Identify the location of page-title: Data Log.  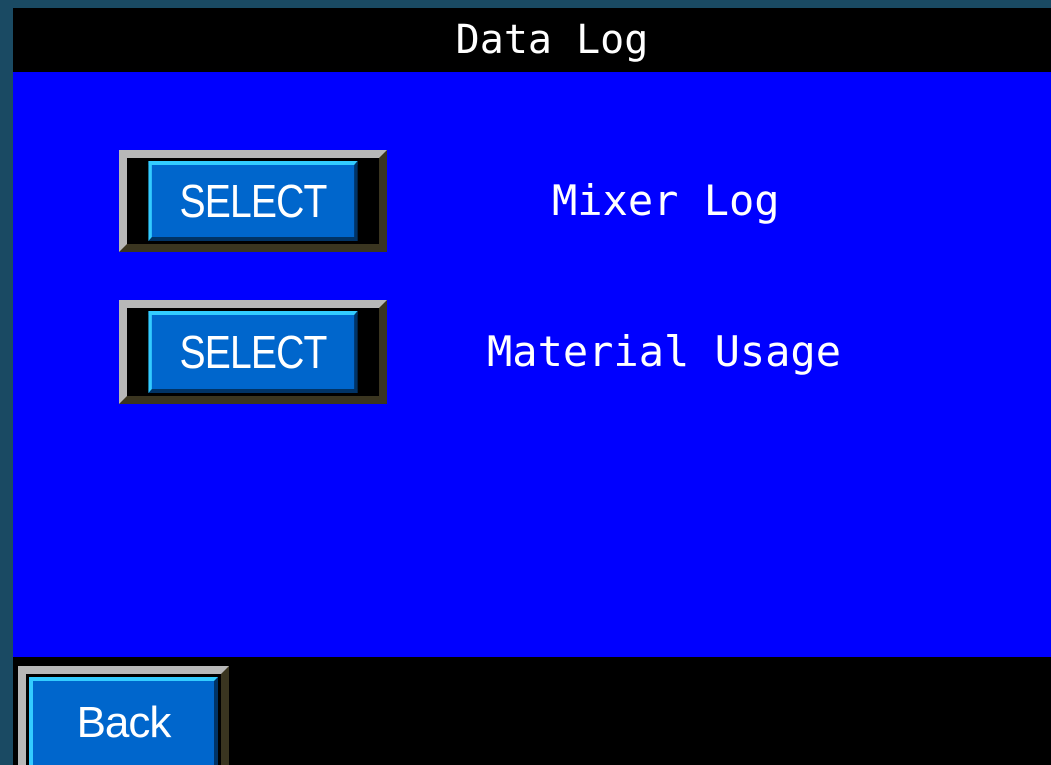
(552, 40).